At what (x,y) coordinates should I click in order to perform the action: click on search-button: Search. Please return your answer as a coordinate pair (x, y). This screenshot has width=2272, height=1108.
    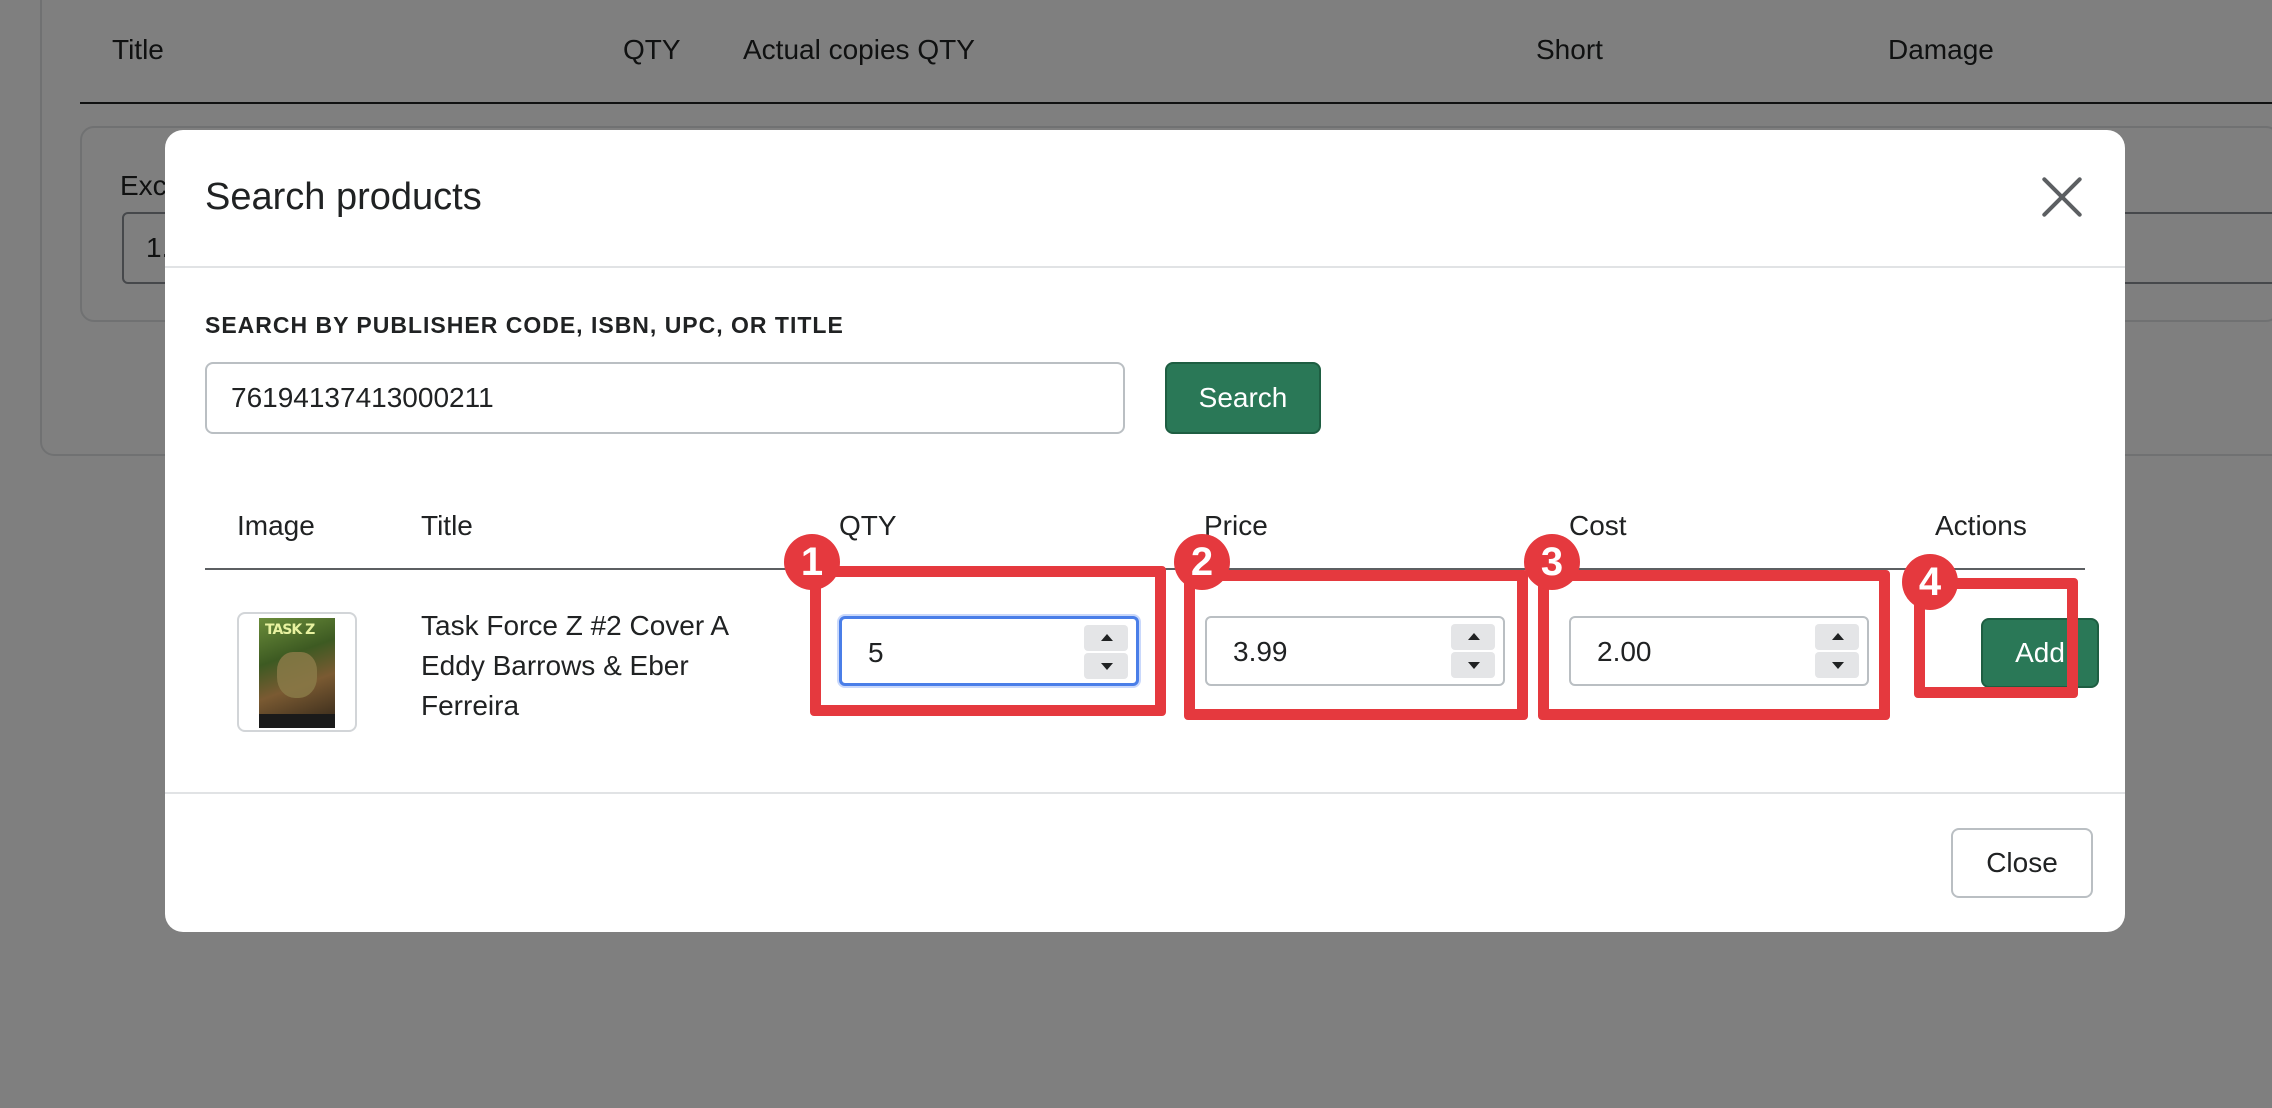
    Looking at the image, I should click on (1243, 398).